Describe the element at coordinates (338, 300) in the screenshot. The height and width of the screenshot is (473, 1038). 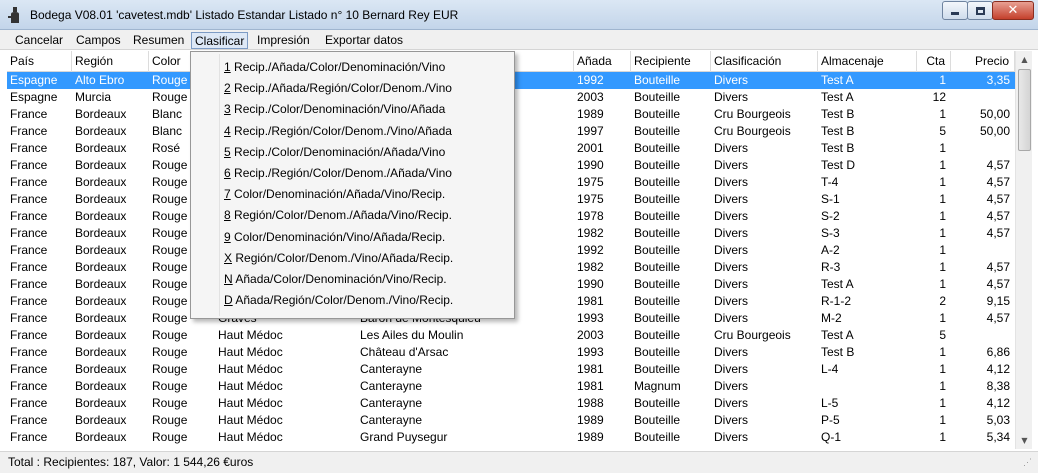
I see `sort-option-d: D Añada/Región/Color/Denom./Vino/Recip.` at that location.